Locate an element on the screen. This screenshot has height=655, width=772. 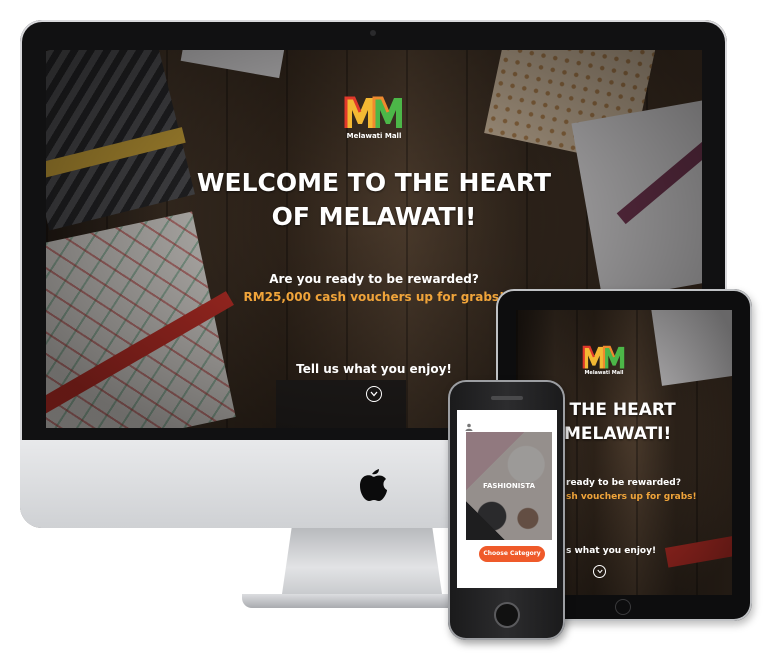
apple-logo-icon is located at coordinates (372, 482).